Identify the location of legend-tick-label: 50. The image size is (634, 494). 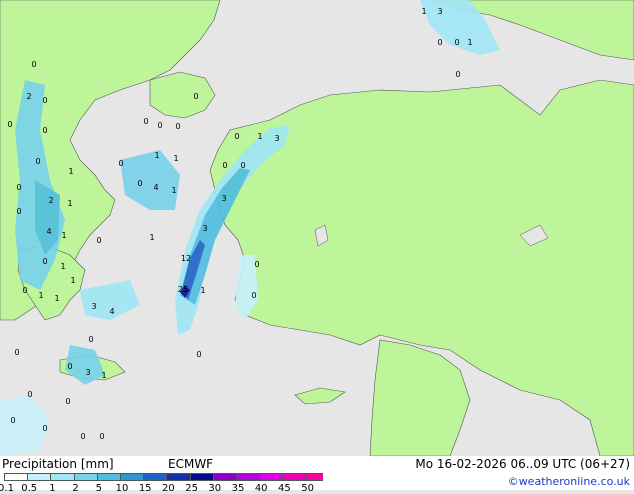
(307, 488).